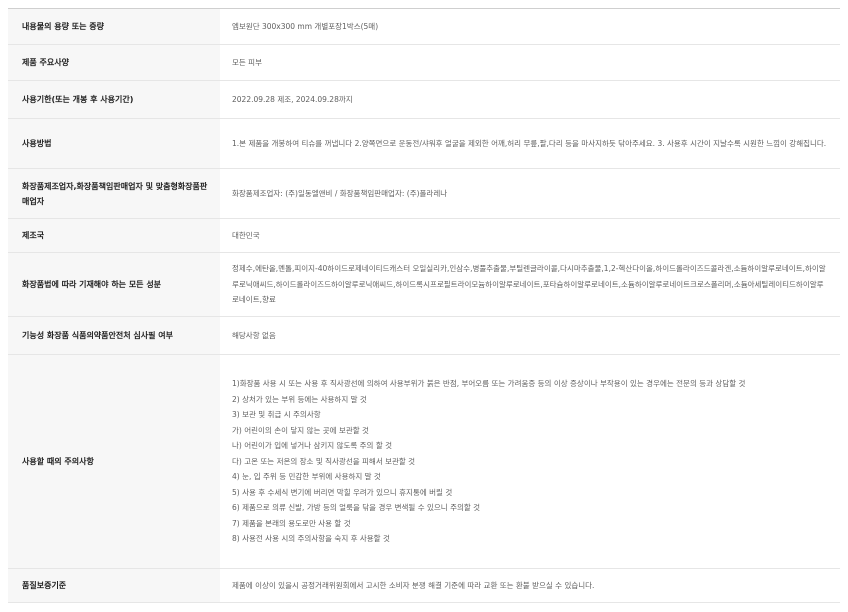 This screenshot has width=848, height=612. I want to click on spec-label: 사용할 때의 주의사항, so click(114, 461).